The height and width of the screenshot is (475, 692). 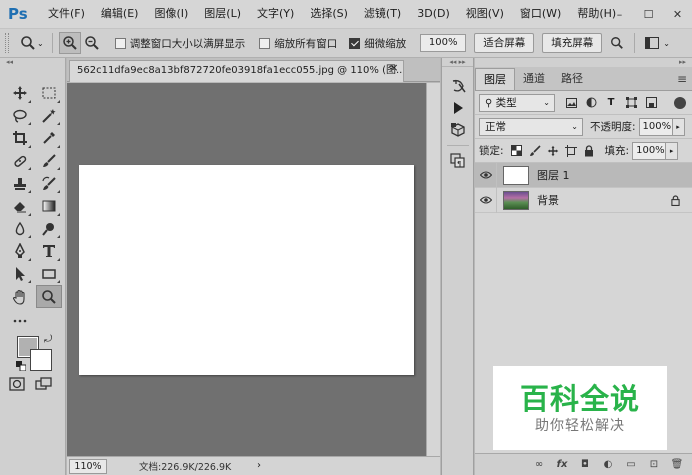 What do you see at coordinates (88, 466) in the screenshot?
I see `status-zoom-field: 110%` at bounding box center [88, 466].